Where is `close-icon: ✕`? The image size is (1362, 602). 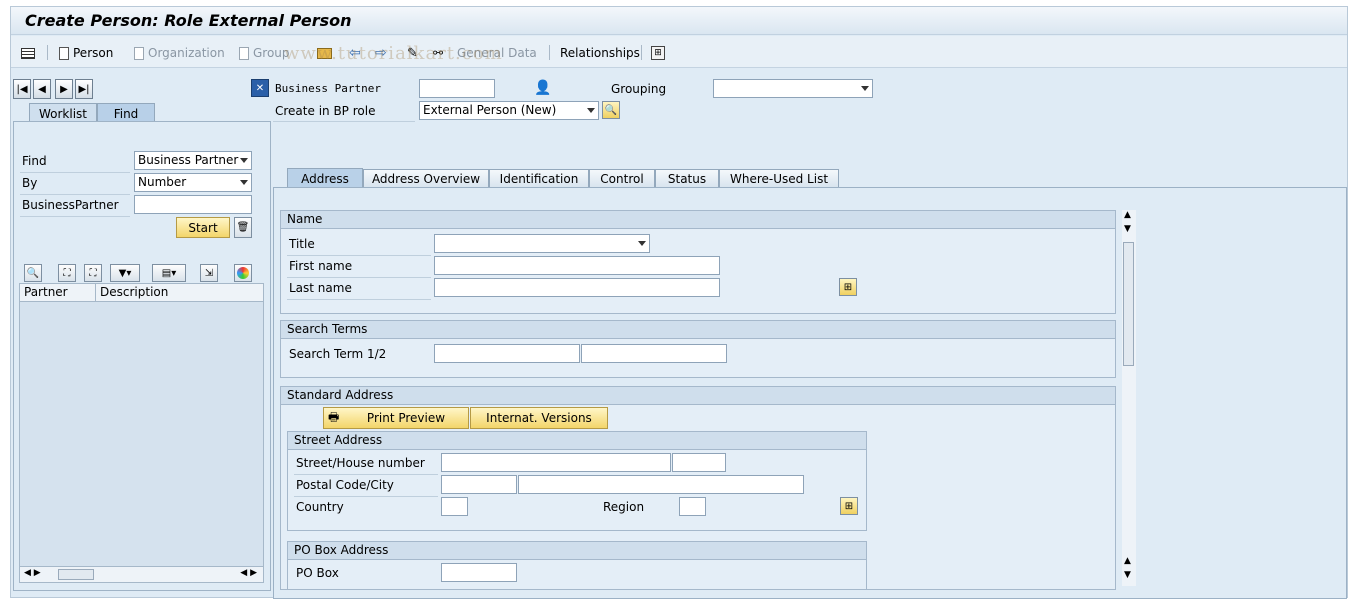 close-icon: ✕ is located at coordinates (260, 88).